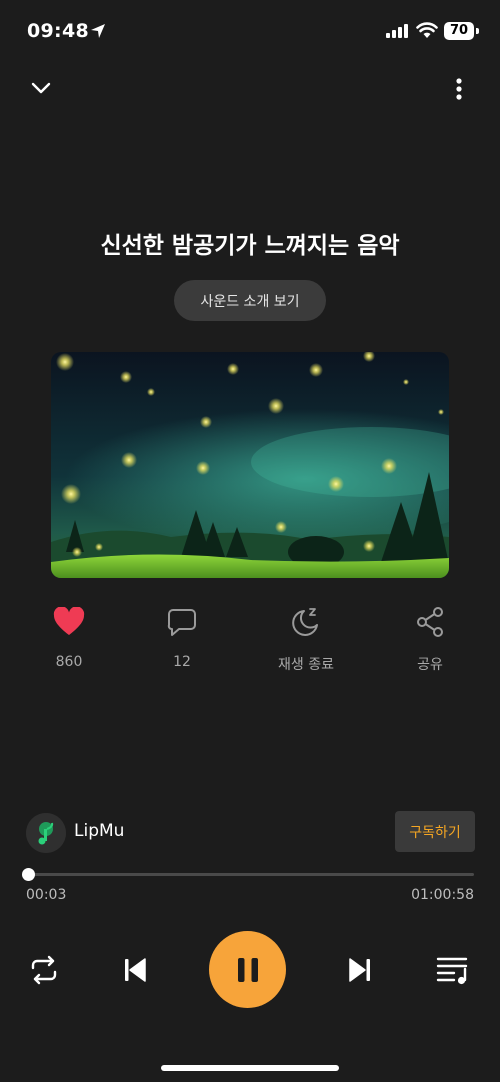  Describe the element at coordinates (459, 89) in the screenshot. I see `more-options-icon` at that location.